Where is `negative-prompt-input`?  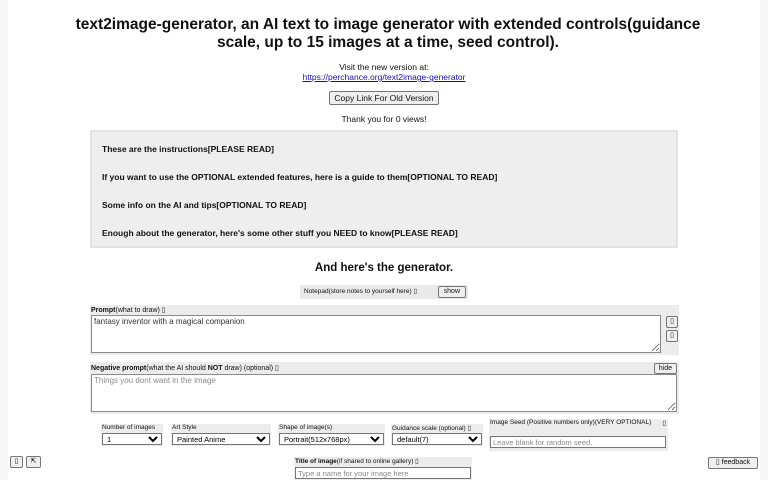 negative-prompt-input is located at coordinates (384, 393).